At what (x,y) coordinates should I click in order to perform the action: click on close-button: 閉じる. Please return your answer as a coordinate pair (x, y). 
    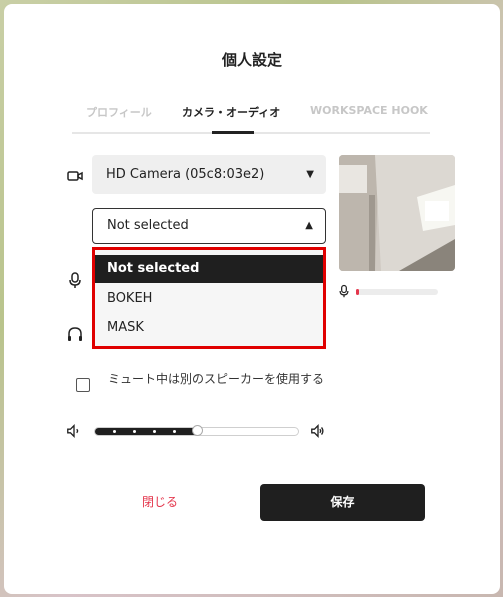
    Looking at the image, I should click on (160, 502).